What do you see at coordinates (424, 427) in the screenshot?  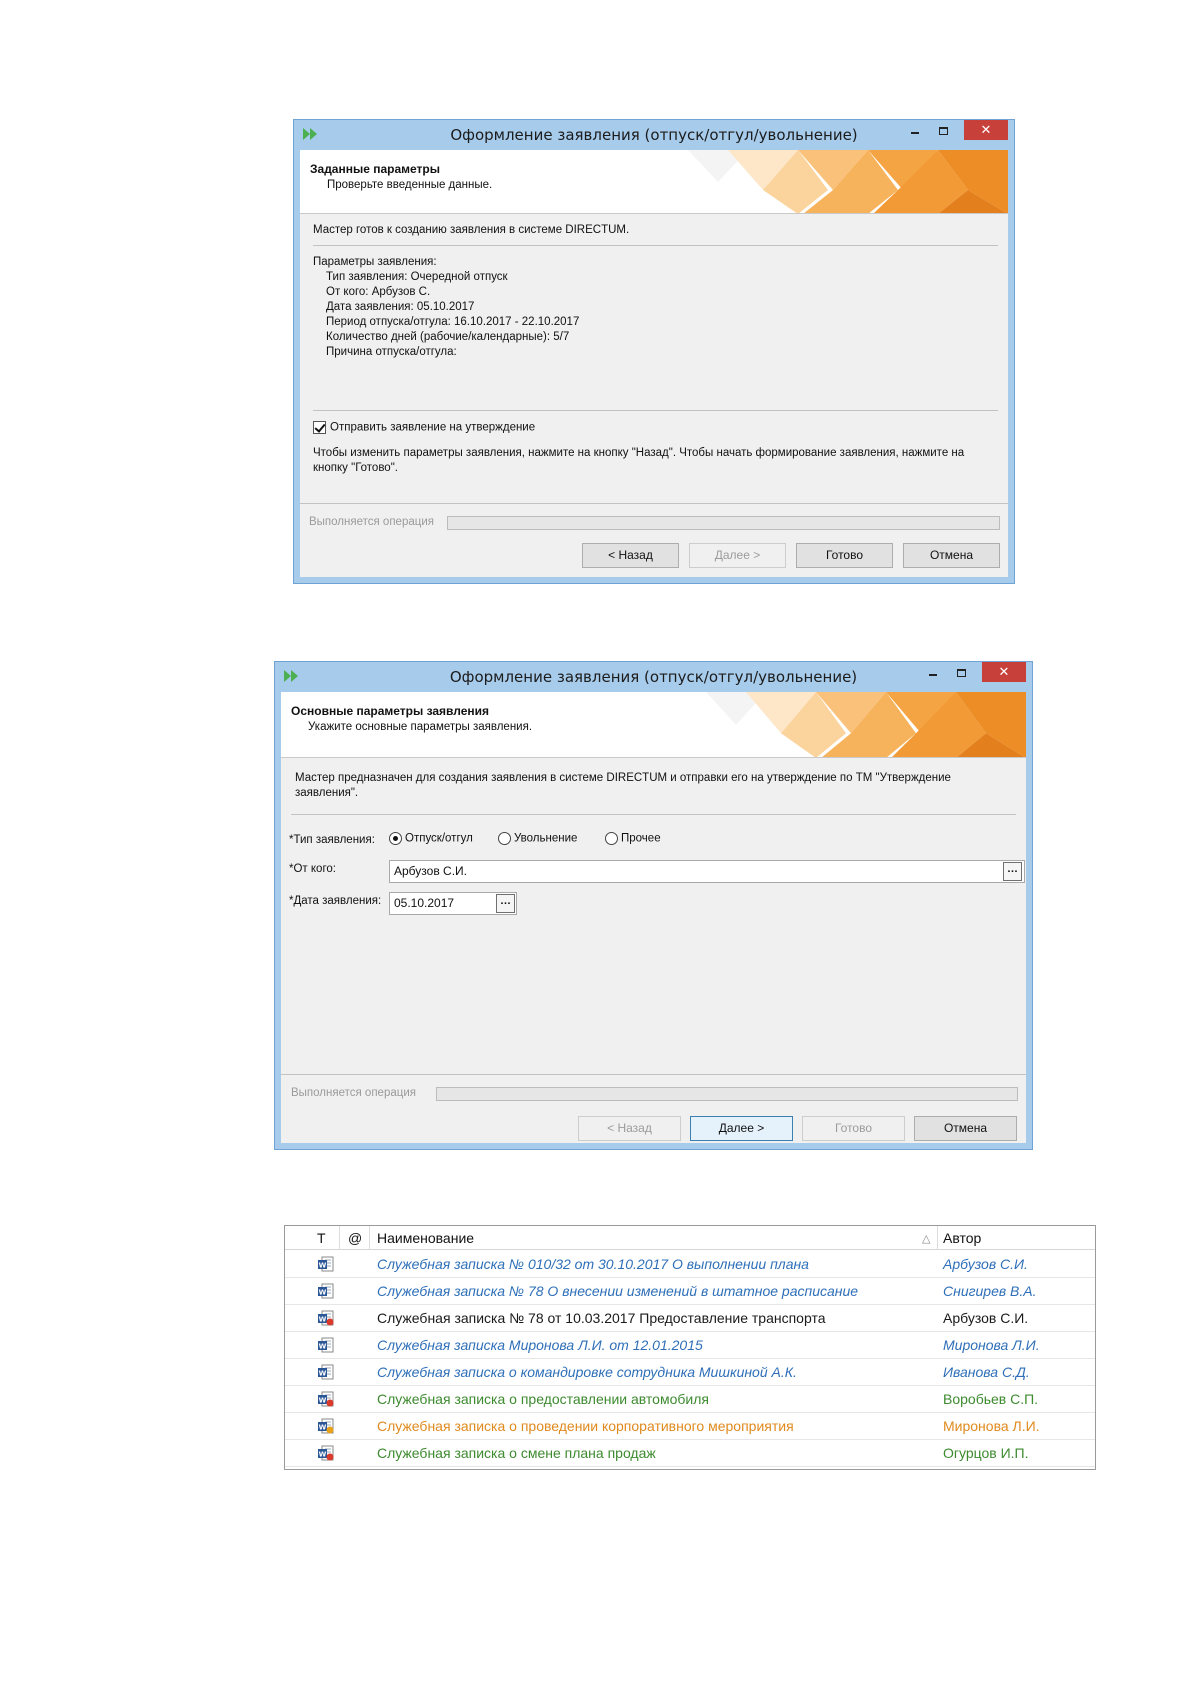 I see `send-for-approval-checkbox: Отправить заявление на утверждение` at bounding box center [424, 427].